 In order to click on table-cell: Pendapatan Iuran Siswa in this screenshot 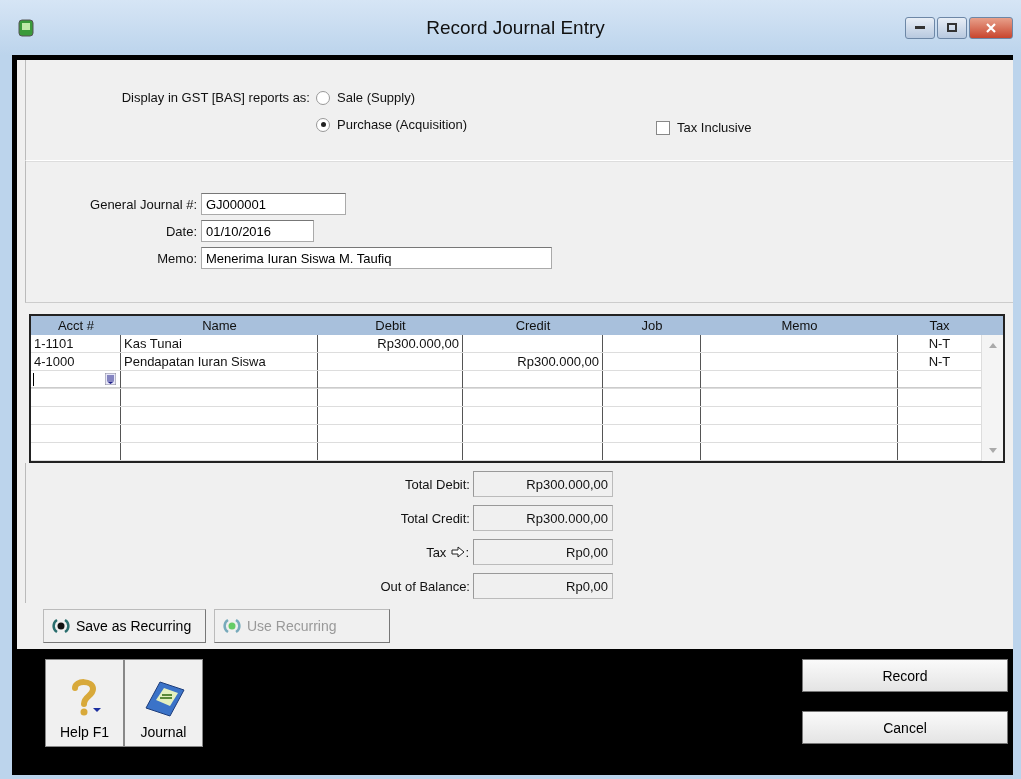, I will do `click(195, 361)`.